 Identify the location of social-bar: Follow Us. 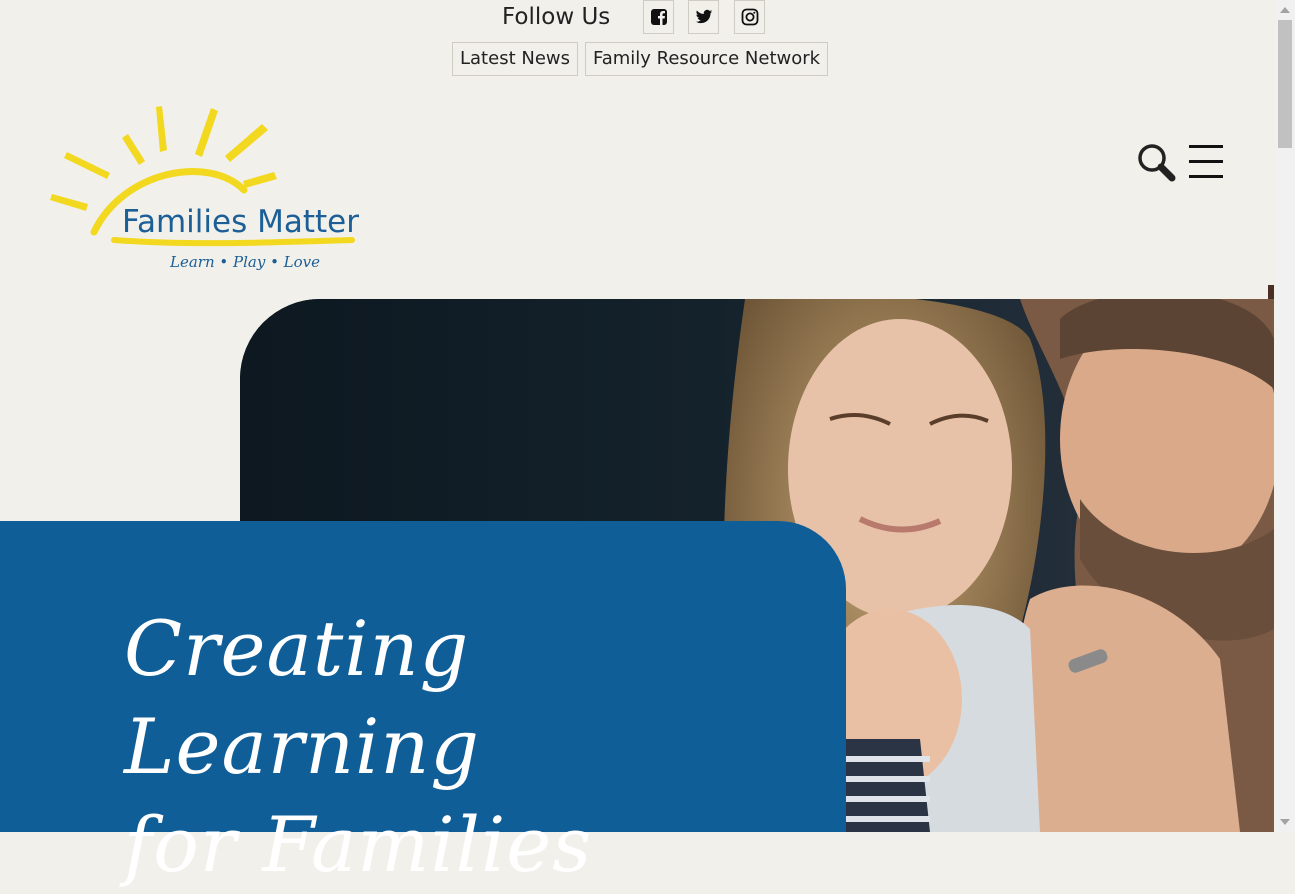
(637, 19).